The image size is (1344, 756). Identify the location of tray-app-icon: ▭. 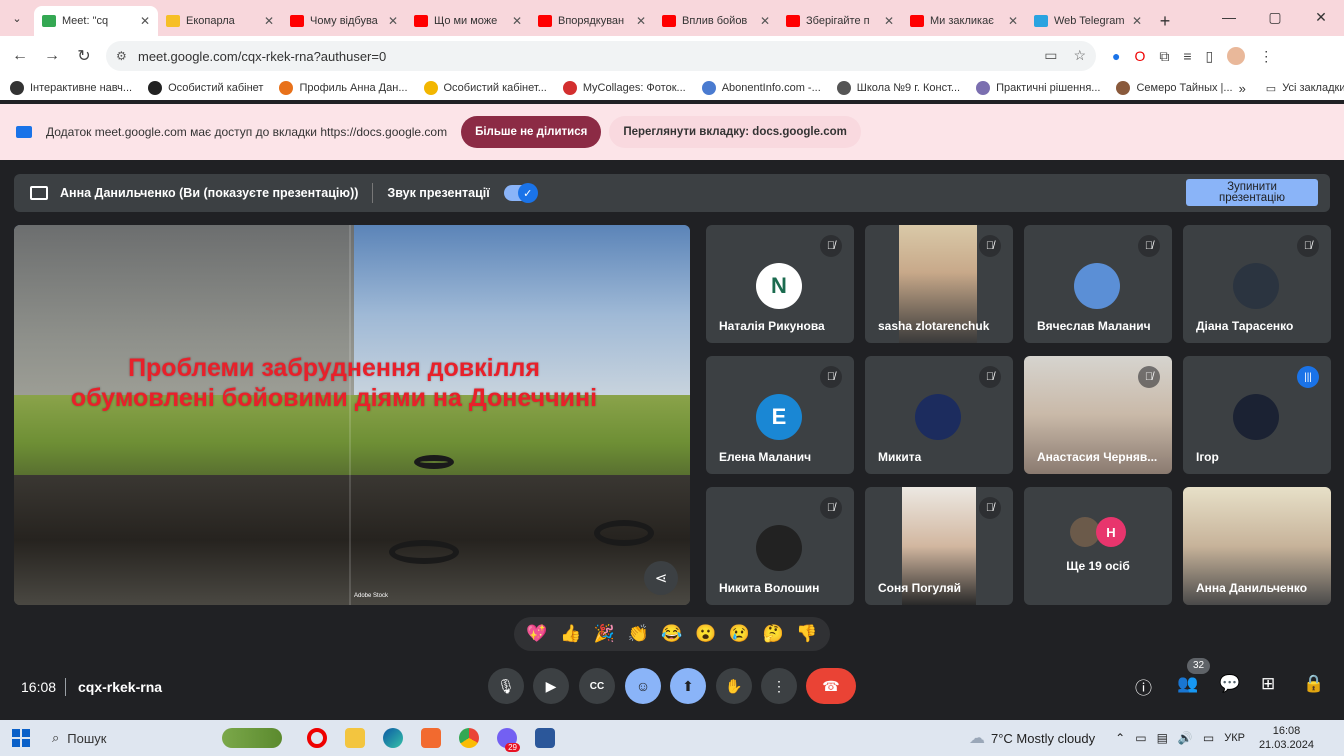
(1140, 738).